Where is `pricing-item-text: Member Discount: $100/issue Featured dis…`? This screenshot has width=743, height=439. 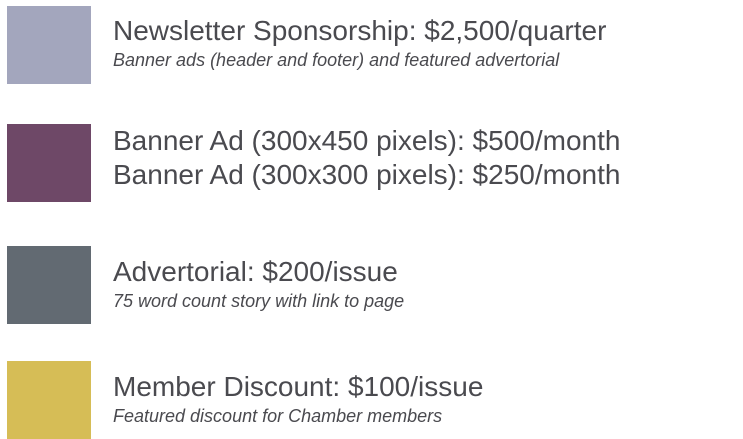 pricing-item-text: Member Discount: $100/issue Featured dis… is located at coordinates (298, 399).